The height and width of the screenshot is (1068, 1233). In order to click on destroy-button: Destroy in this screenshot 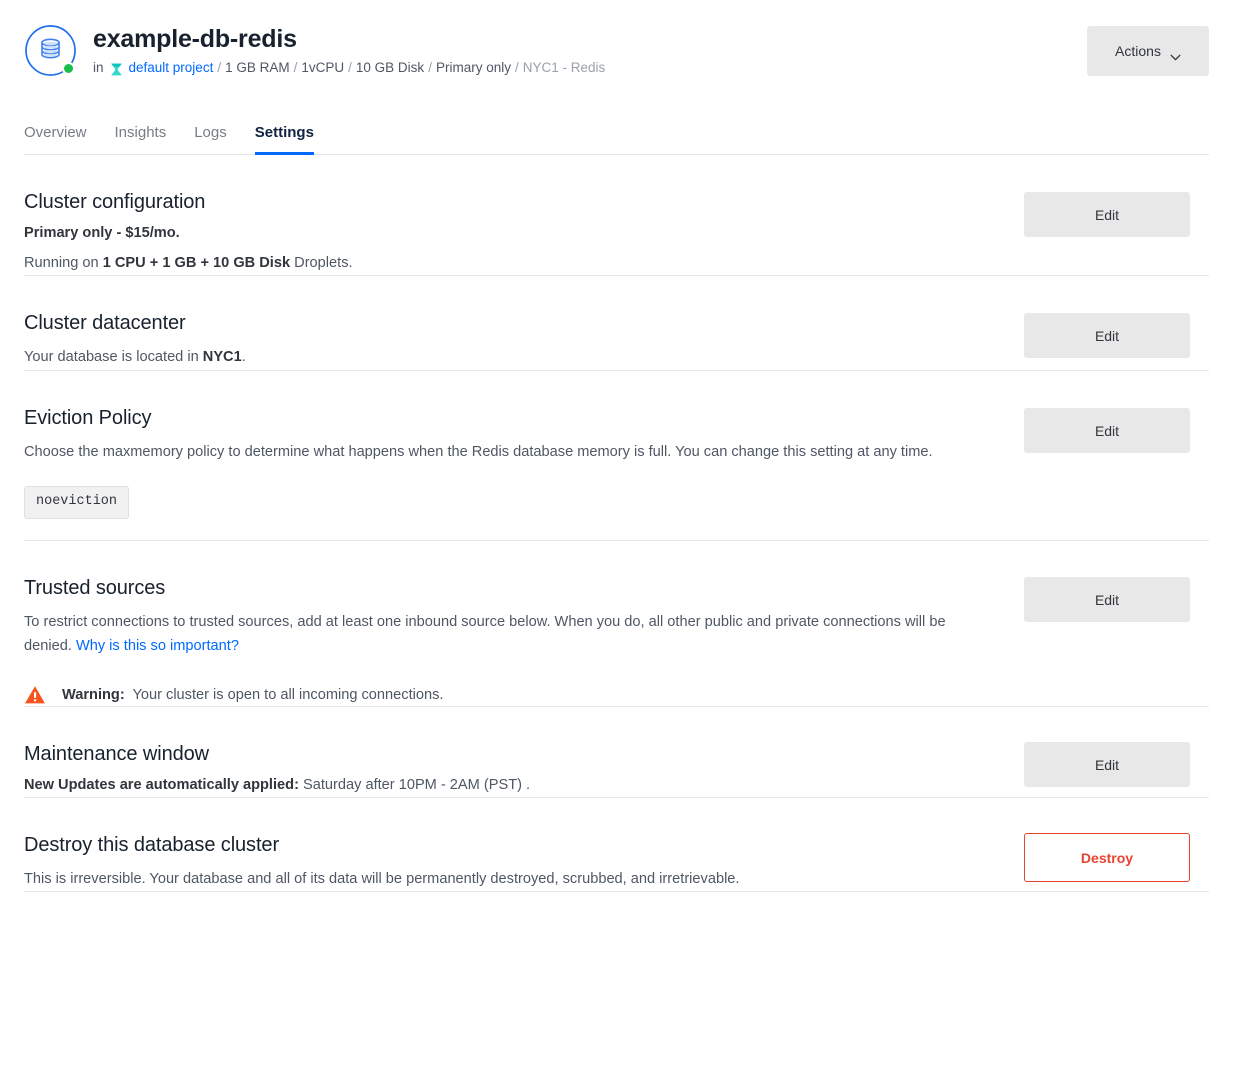, I will do `click(1107, 857)`.